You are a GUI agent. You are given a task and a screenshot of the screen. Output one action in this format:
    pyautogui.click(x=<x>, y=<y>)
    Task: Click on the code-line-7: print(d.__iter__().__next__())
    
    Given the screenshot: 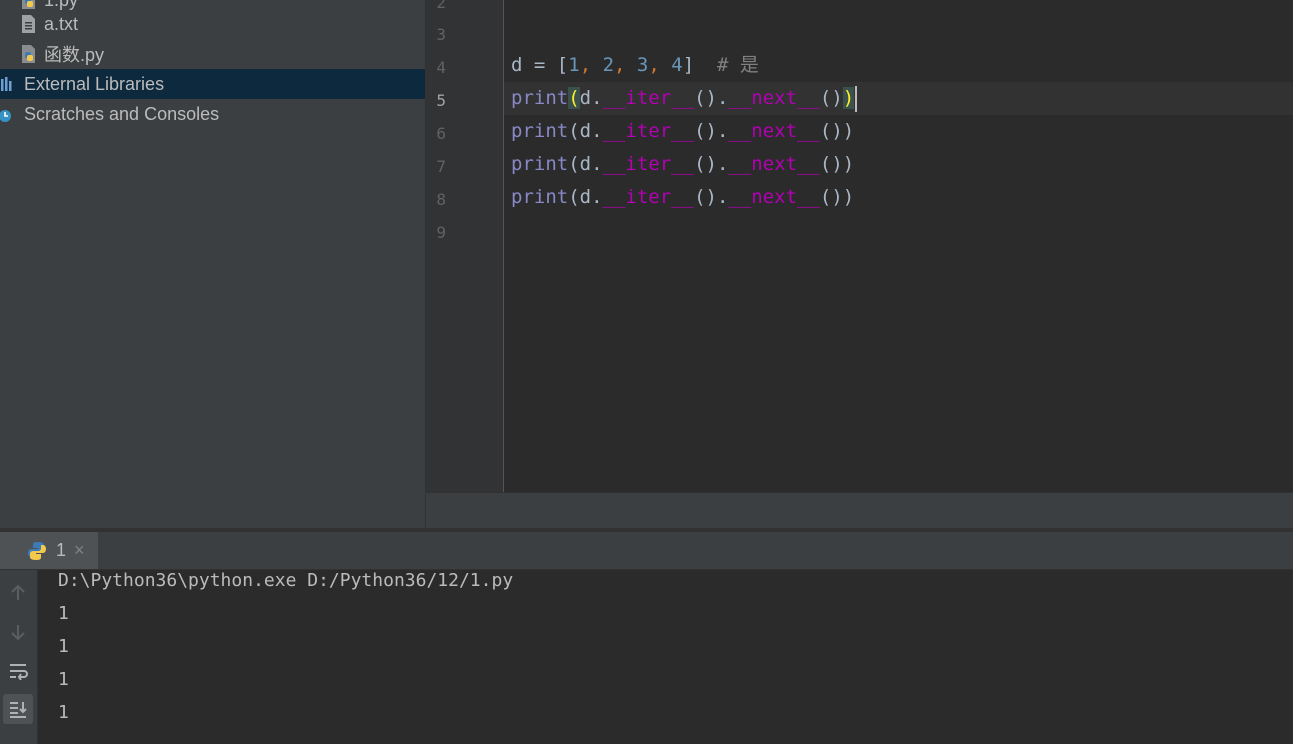 What is the action you would take?
    pyautogui.click(x=682, y=164)
    